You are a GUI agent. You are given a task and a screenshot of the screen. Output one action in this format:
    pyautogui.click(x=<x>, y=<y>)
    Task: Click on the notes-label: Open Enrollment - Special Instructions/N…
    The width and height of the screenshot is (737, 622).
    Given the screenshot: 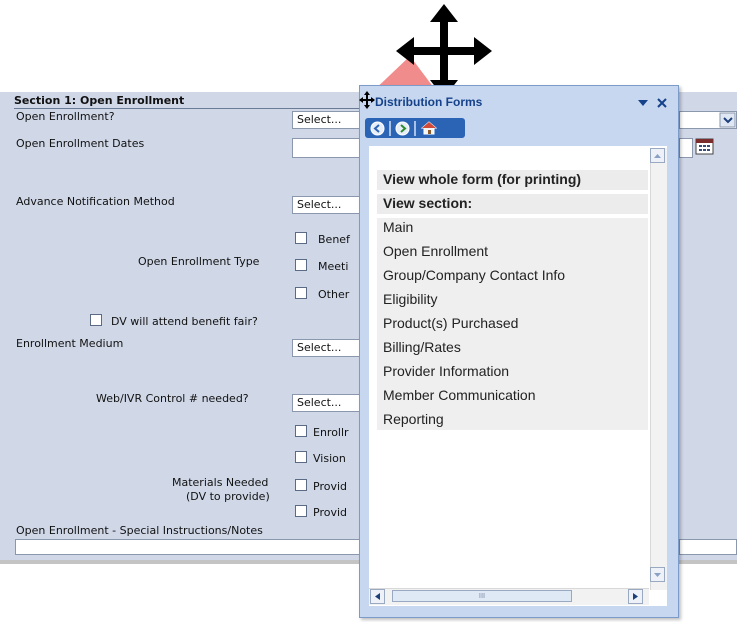 What is the action you would take?
    pyautogui.click(x=139, y=530)
    